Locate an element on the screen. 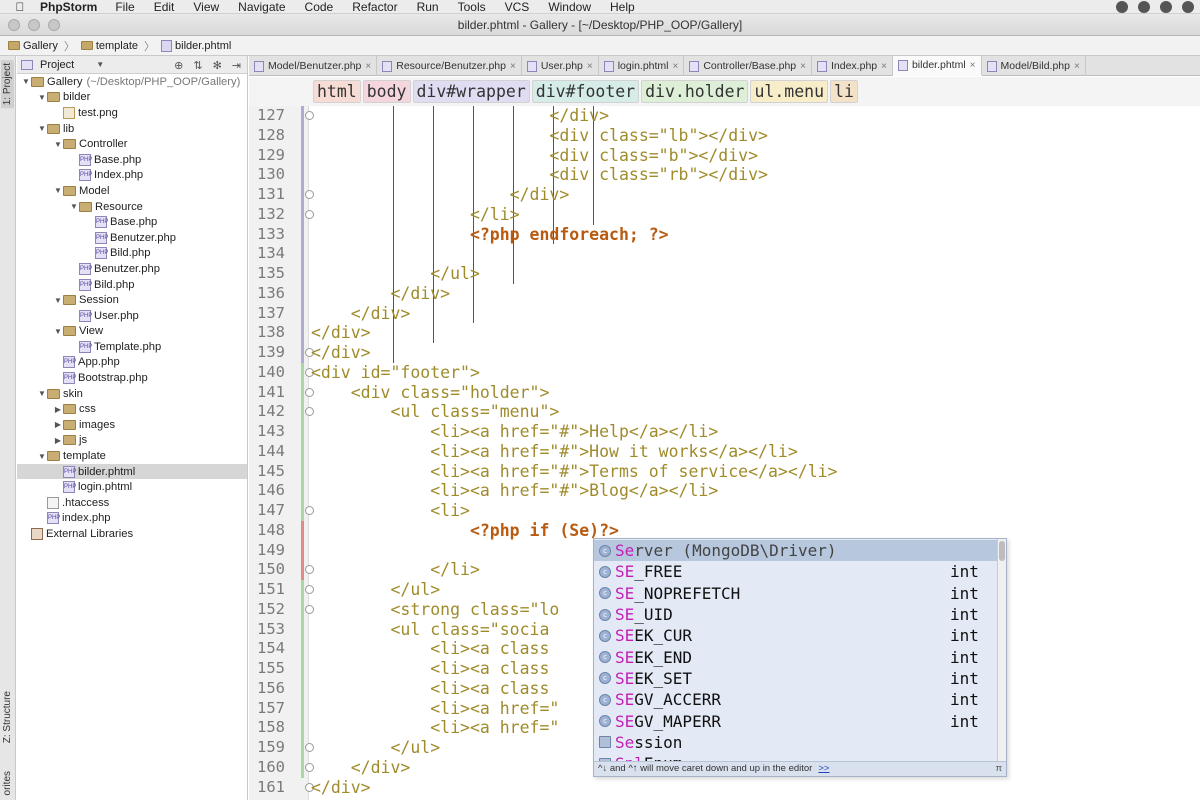 This screenshot has width=1200, height=800. menu-tools: Tools is located at coordinates (472, 7).